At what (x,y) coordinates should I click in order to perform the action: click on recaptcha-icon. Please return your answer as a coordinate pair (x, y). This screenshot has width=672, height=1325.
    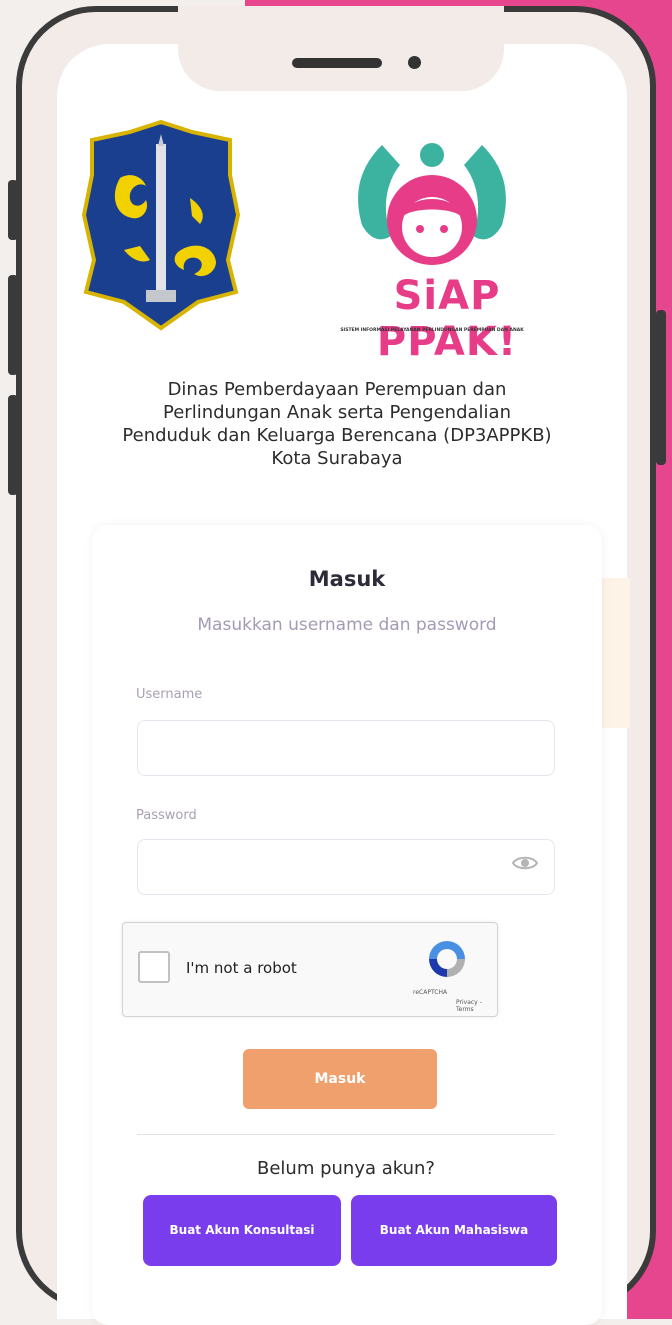
    Looking at the image, I should click on (447, 959).